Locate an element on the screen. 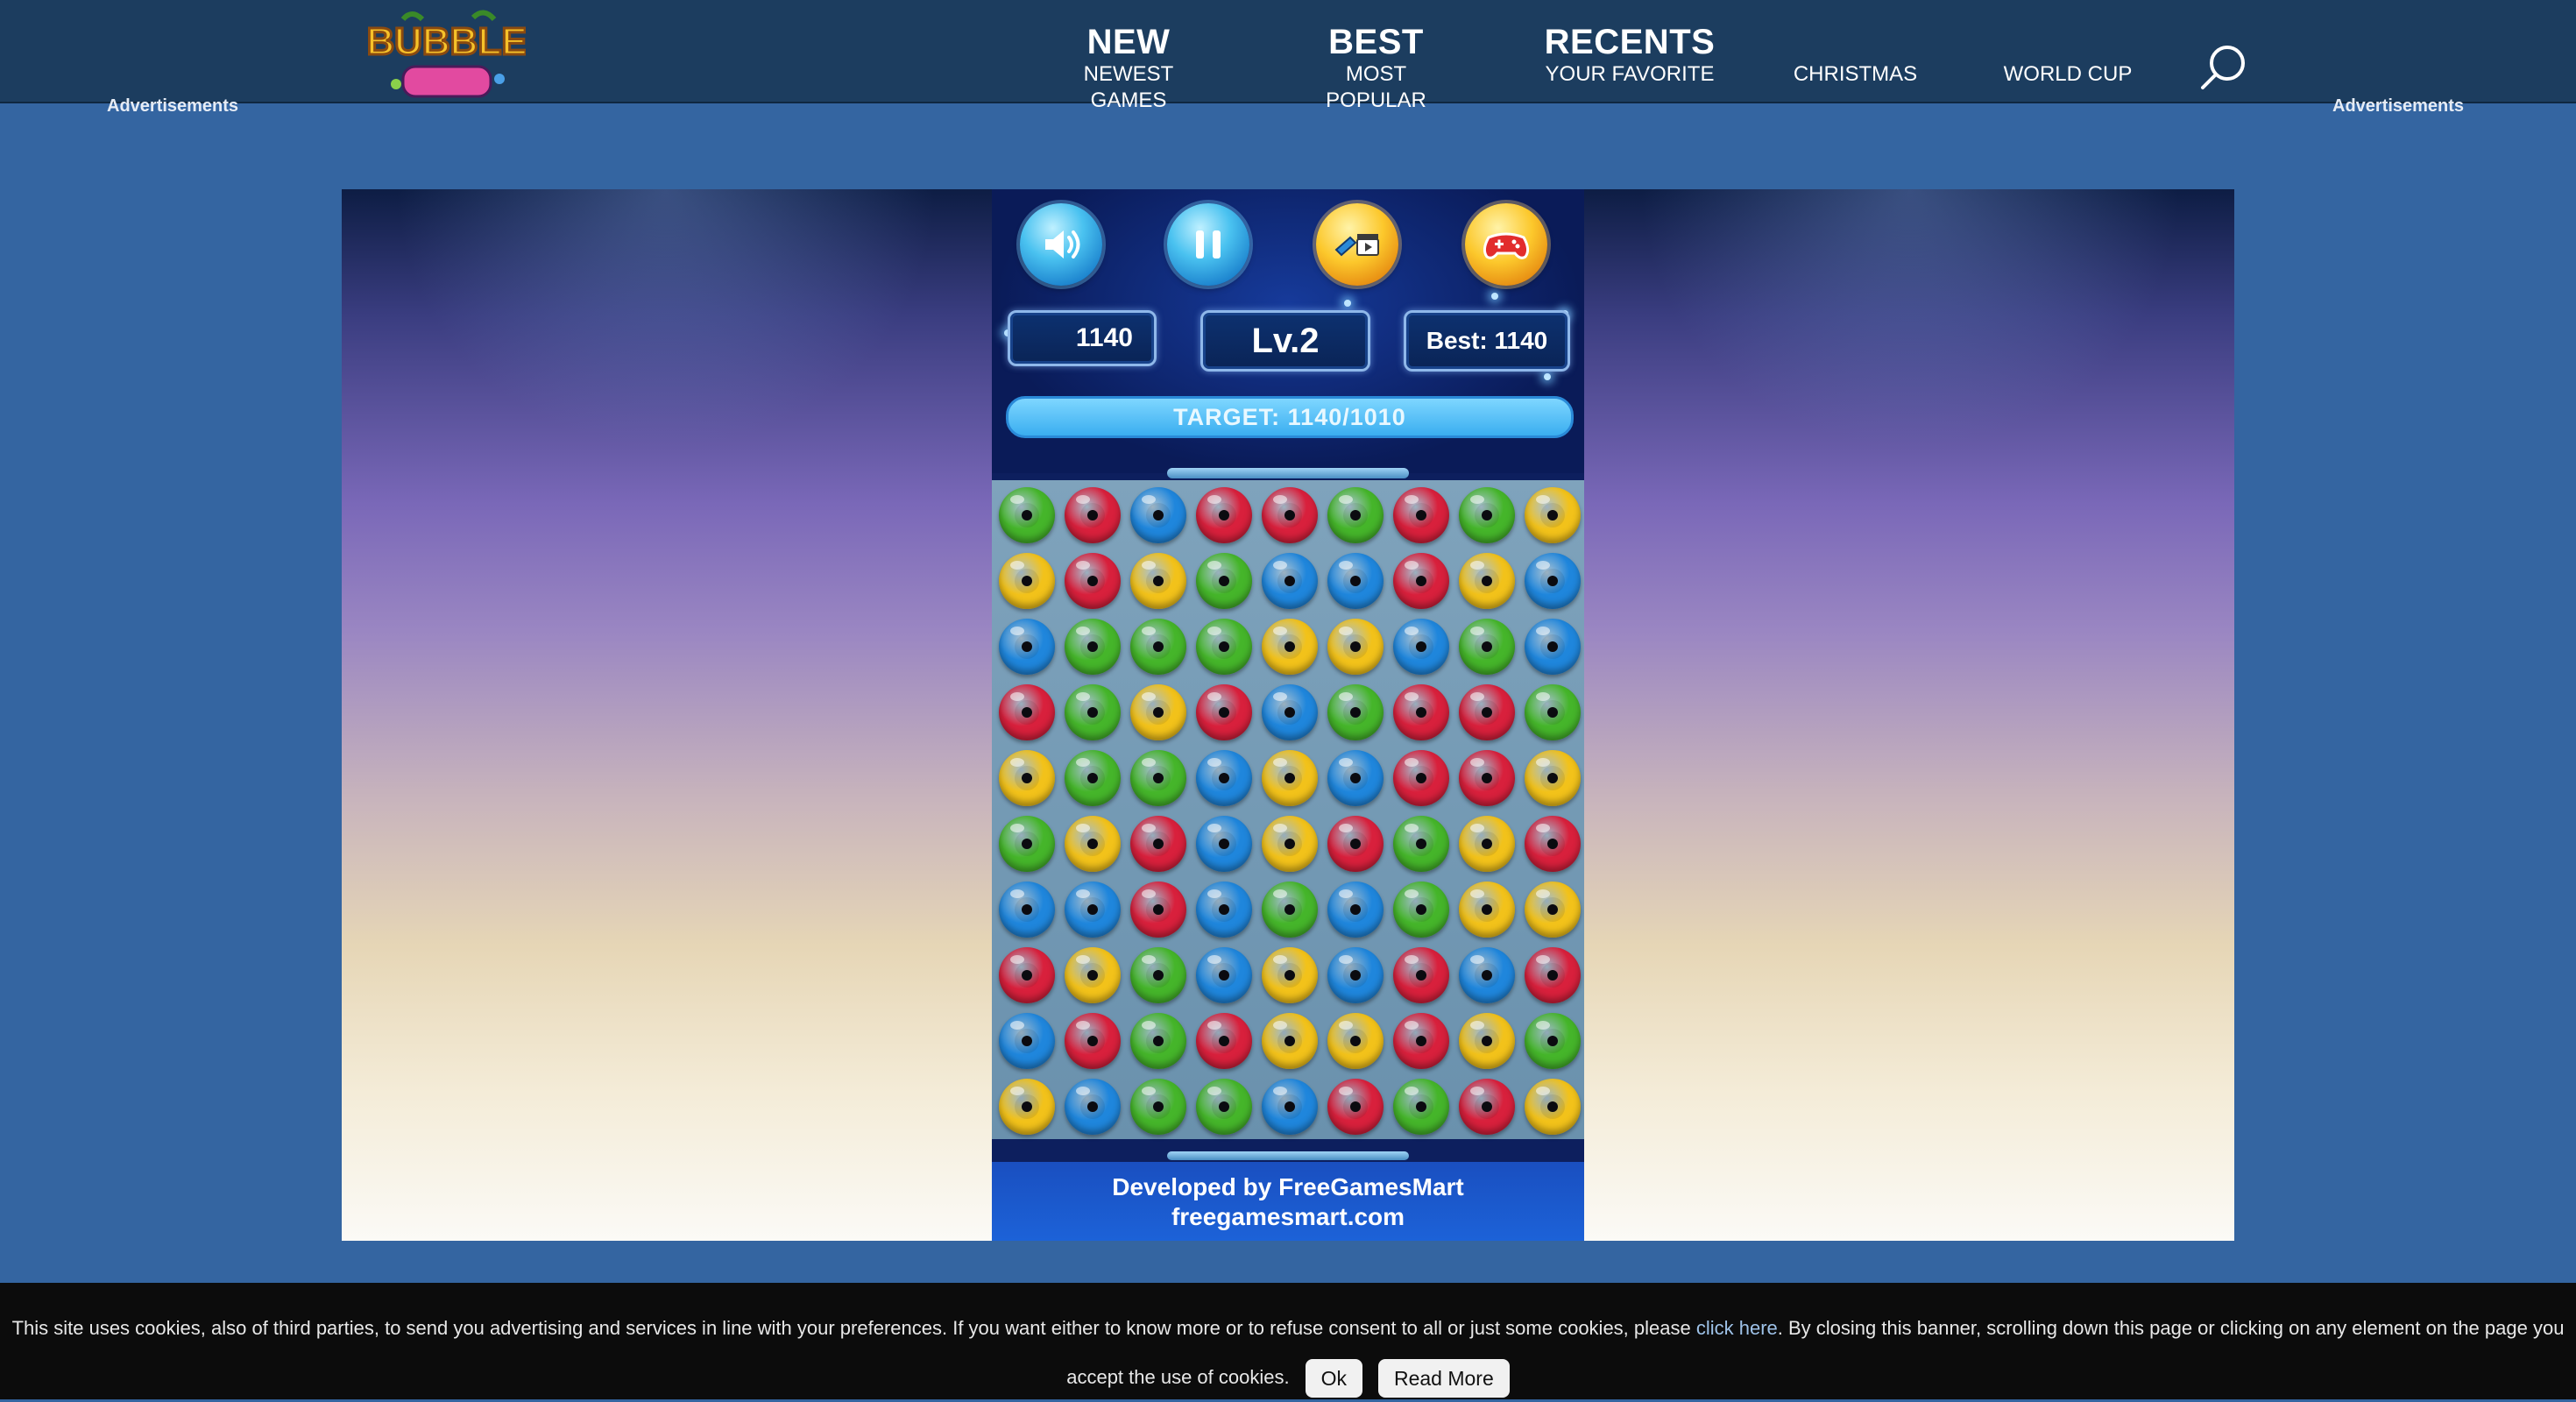 The image size is (2576, 1402). bubble-board is located at coordinates (1288, 809).